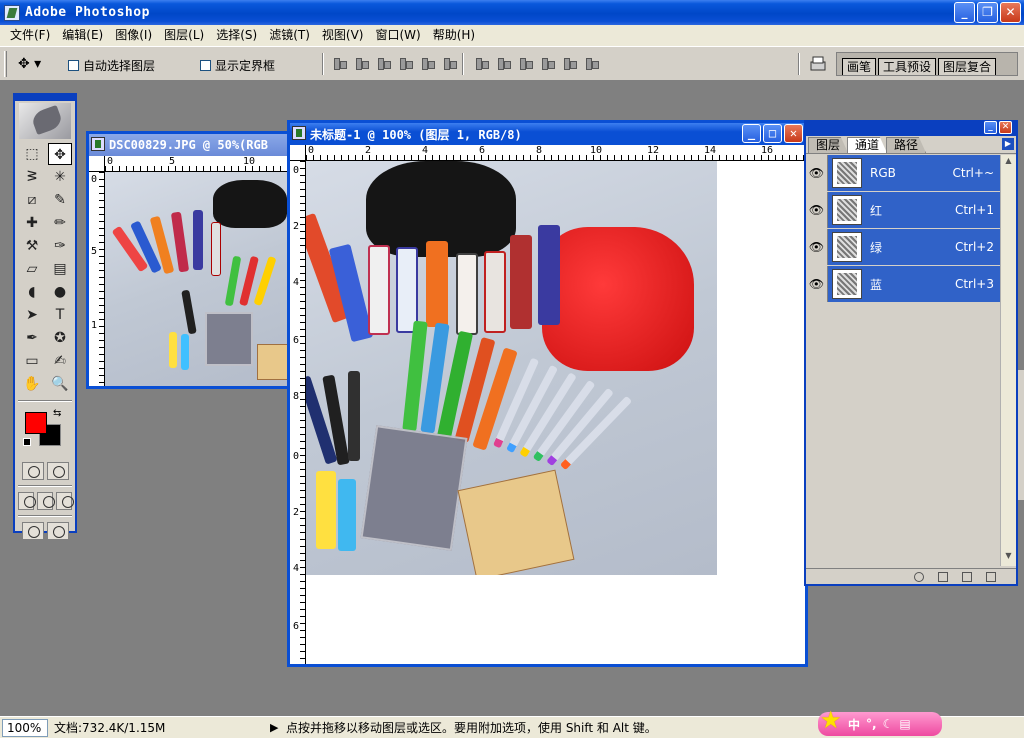 This screenshot has width=1024, height=738. Describe the element at coordinates (592, 63) in the screenshot. I see `distribute-right-icon` at that location.